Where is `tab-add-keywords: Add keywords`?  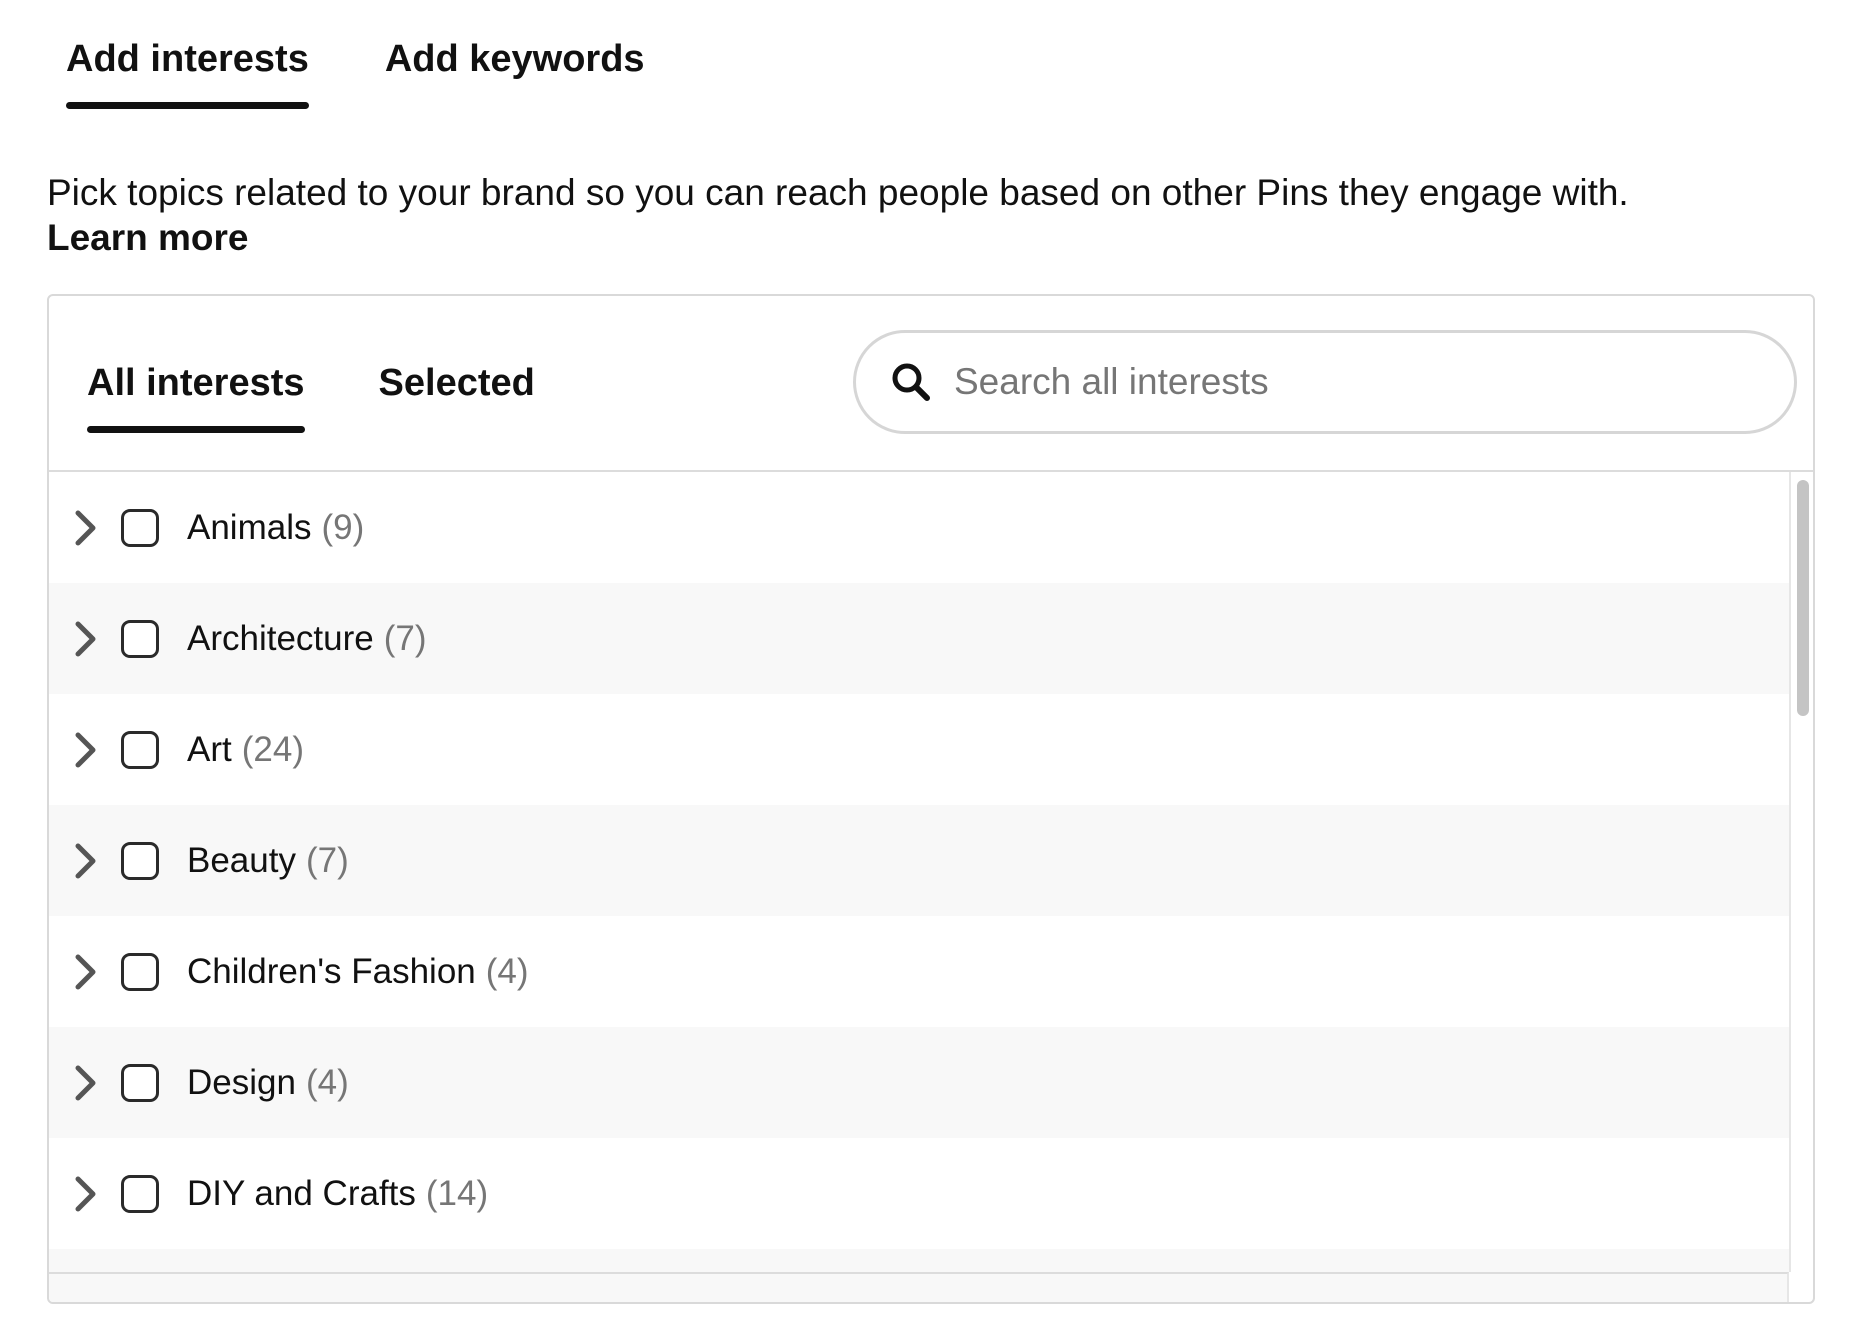 tab-add-keywords: Add keywords is located at coordinates (515, 71).